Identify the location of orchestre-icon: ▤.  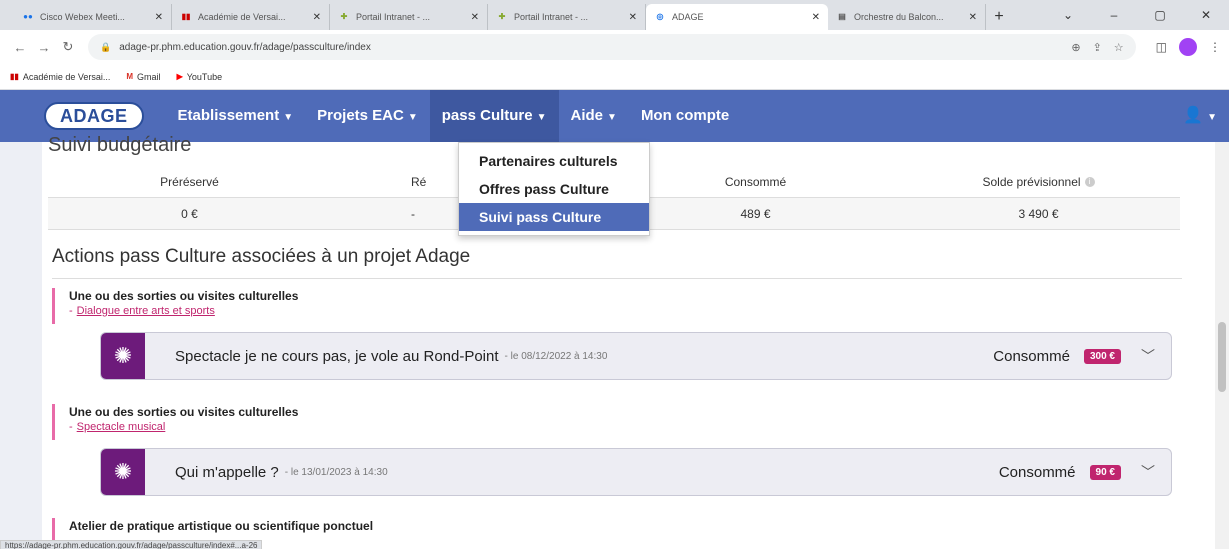
(842, 16).